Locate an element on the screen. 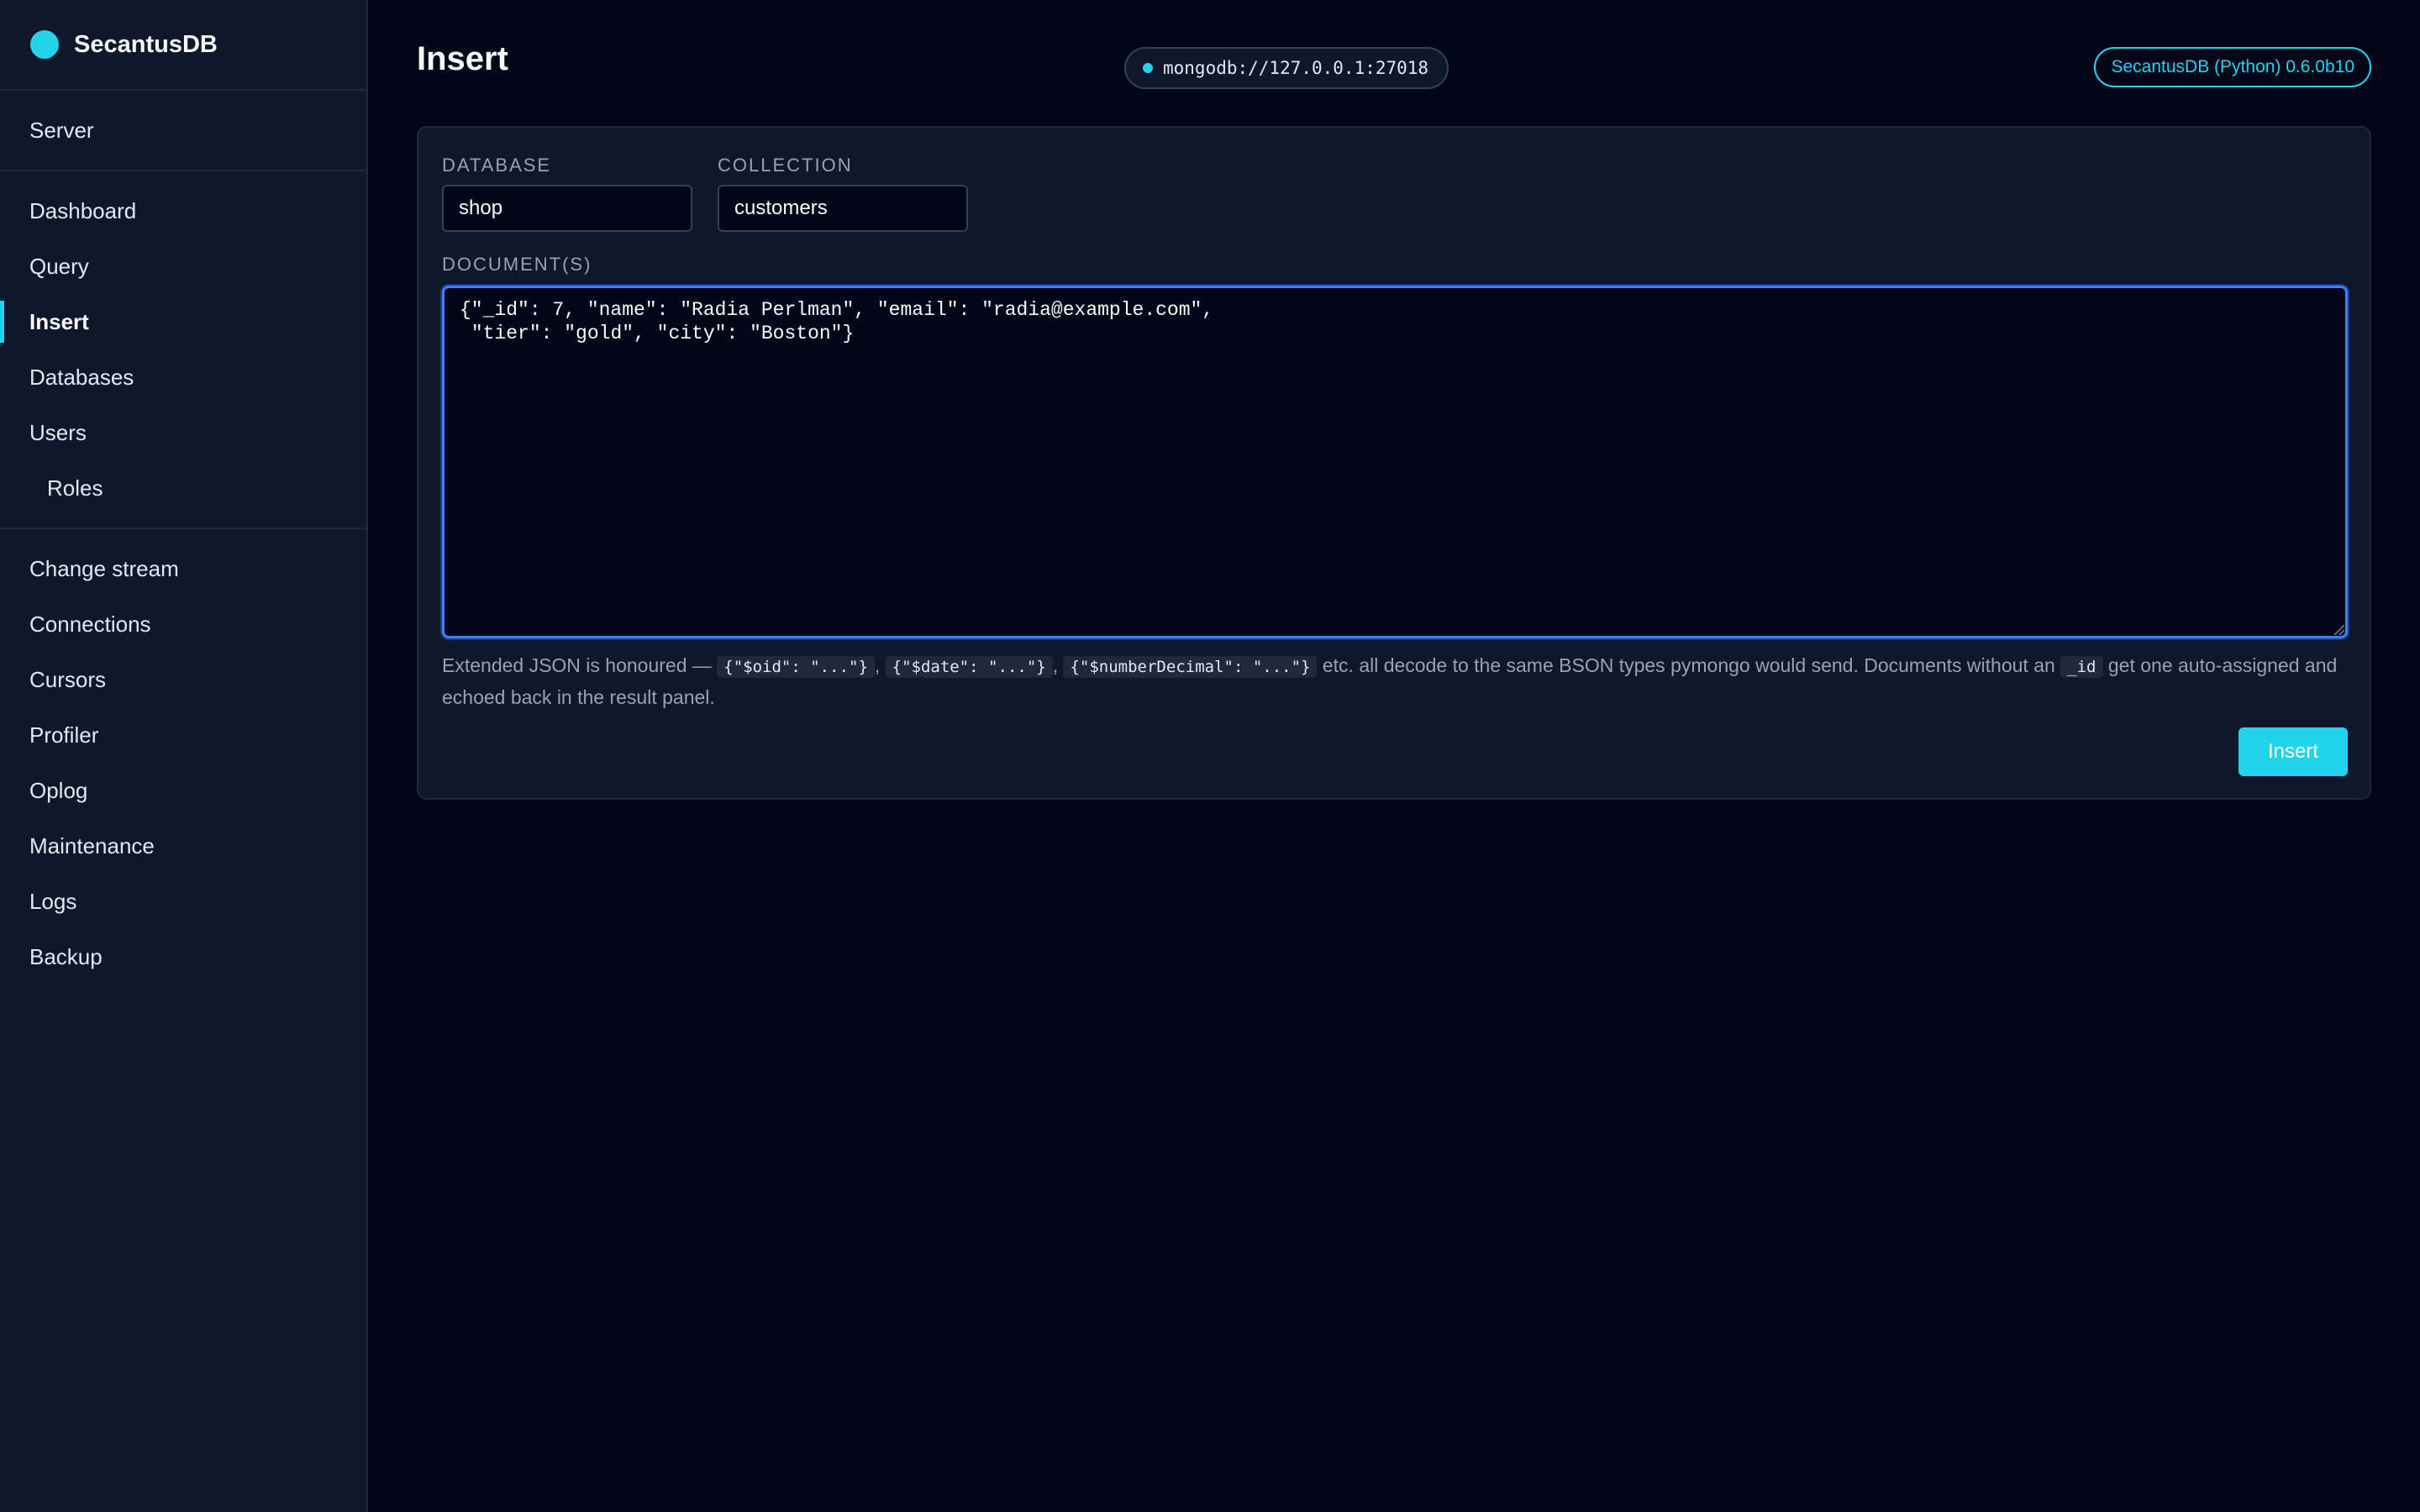  brand-name: SecantusDB is located at coordinates (146, 44).